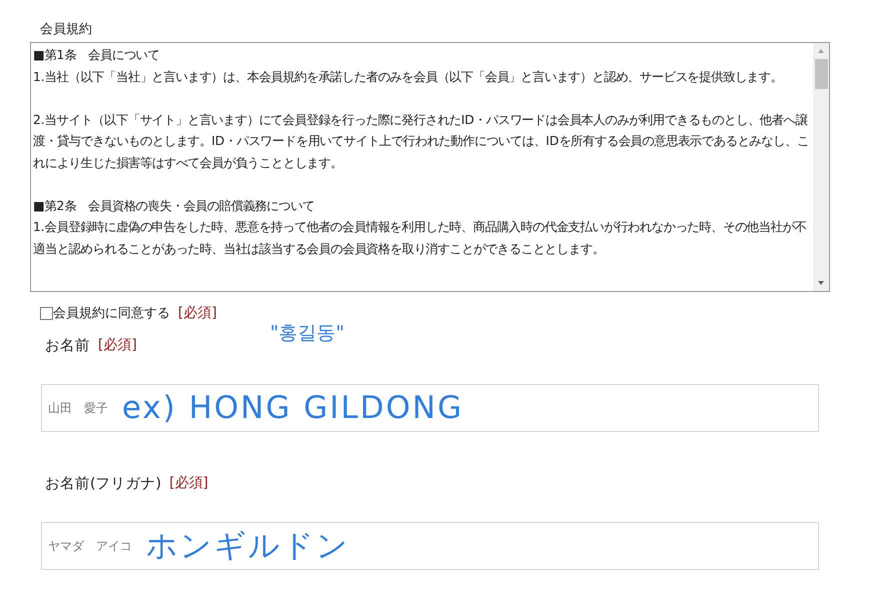  I want to click on field-label: お名前(フリガナ), so click(103, 483).